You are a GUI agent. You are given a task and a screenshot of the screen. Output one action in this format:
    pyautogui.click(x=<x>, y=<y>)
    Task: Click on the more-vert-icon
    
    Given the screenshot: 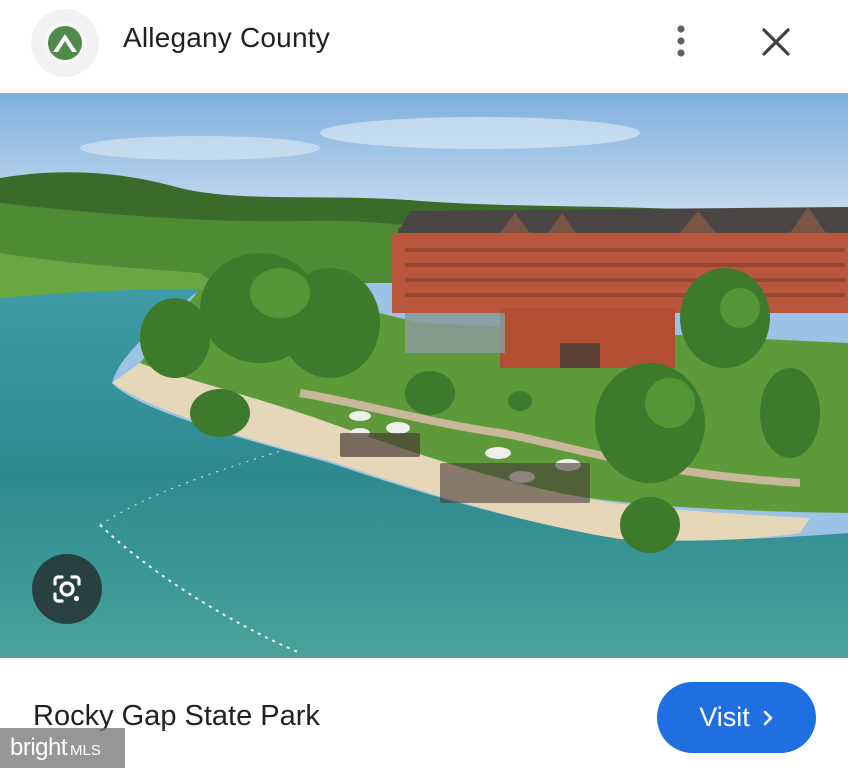 What is the action you would take?
    pyautogui.click(x=681, y=41)
    